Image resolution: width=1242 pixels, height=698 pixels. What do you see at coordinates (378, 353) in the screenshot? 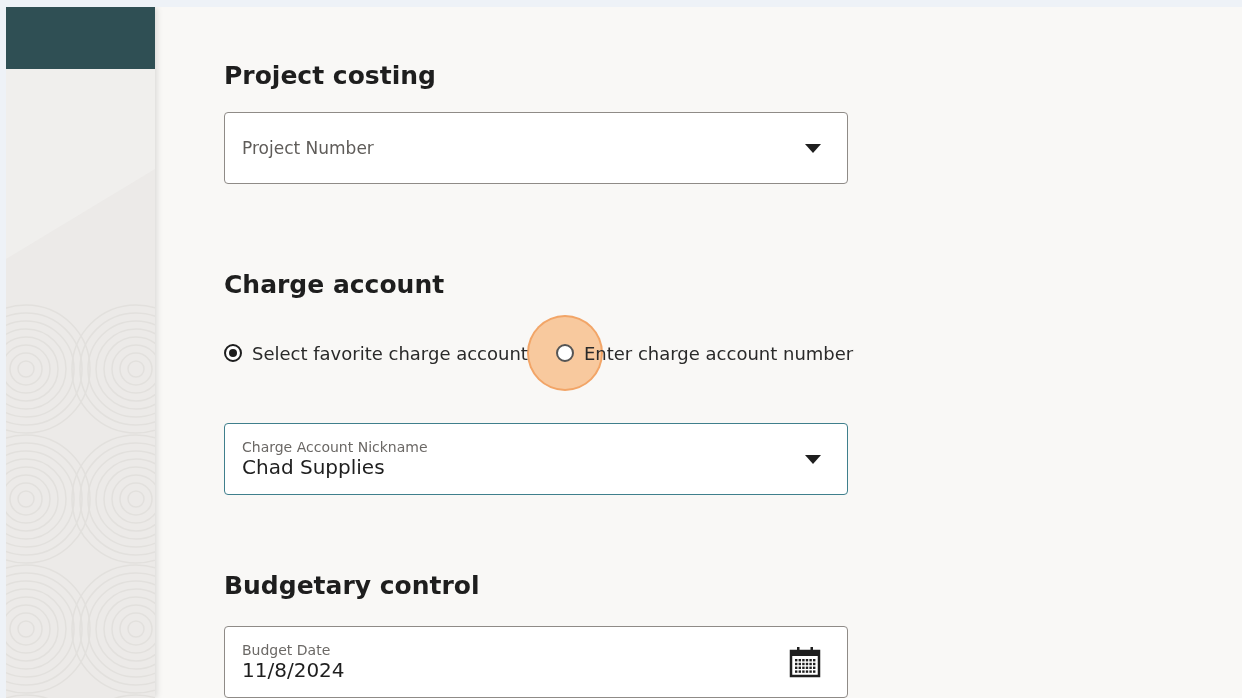
I see `radio-option: Select favorite charge account` at bounding box center [378, 353].